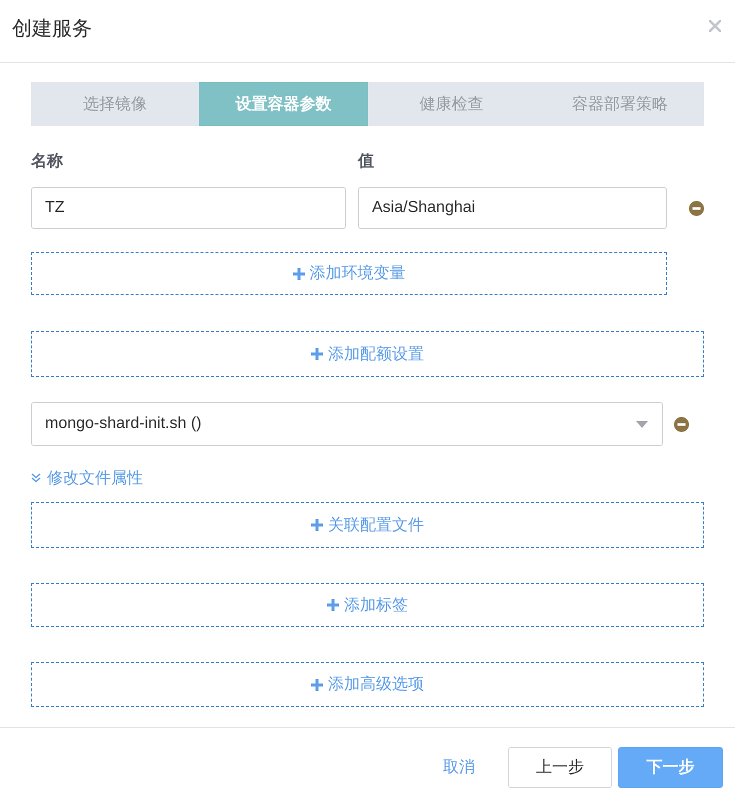  Describe the element at coordinates (367, 605) in the screenshot. I see `add-label-button: 添加标签` at that location.